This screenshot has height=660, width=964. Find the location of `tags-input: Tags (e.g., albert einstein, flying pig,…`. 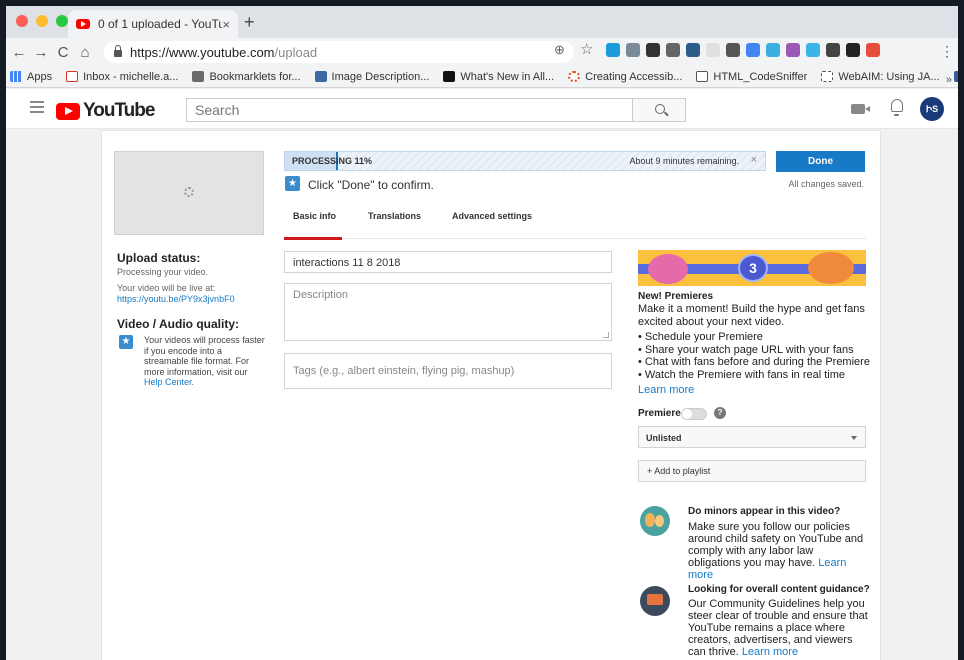

tags-input: Tags (e.g., albert einstein, flying pig,… is located at coordinates (448, 371).